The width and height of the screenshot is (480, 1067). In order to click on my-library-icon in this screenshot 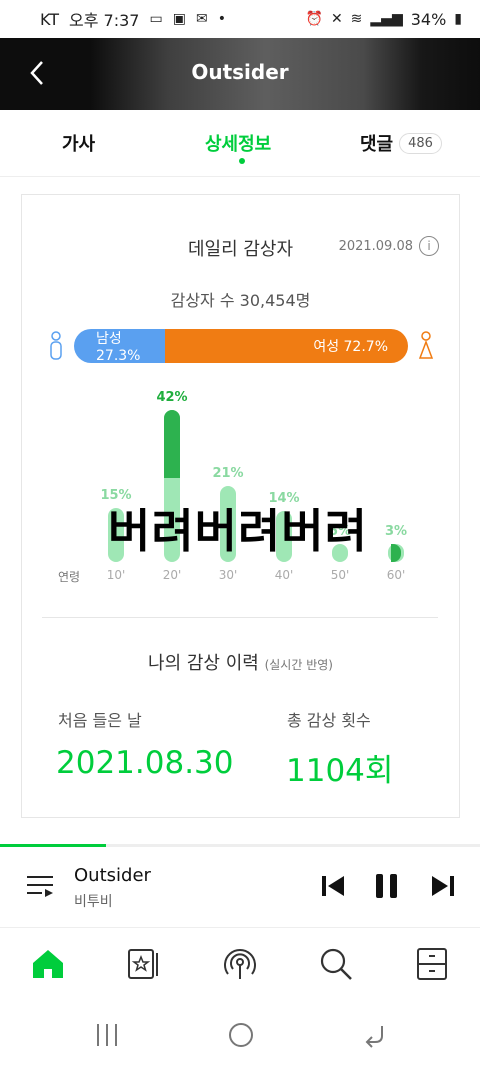, I will do `click(144, 964)`.